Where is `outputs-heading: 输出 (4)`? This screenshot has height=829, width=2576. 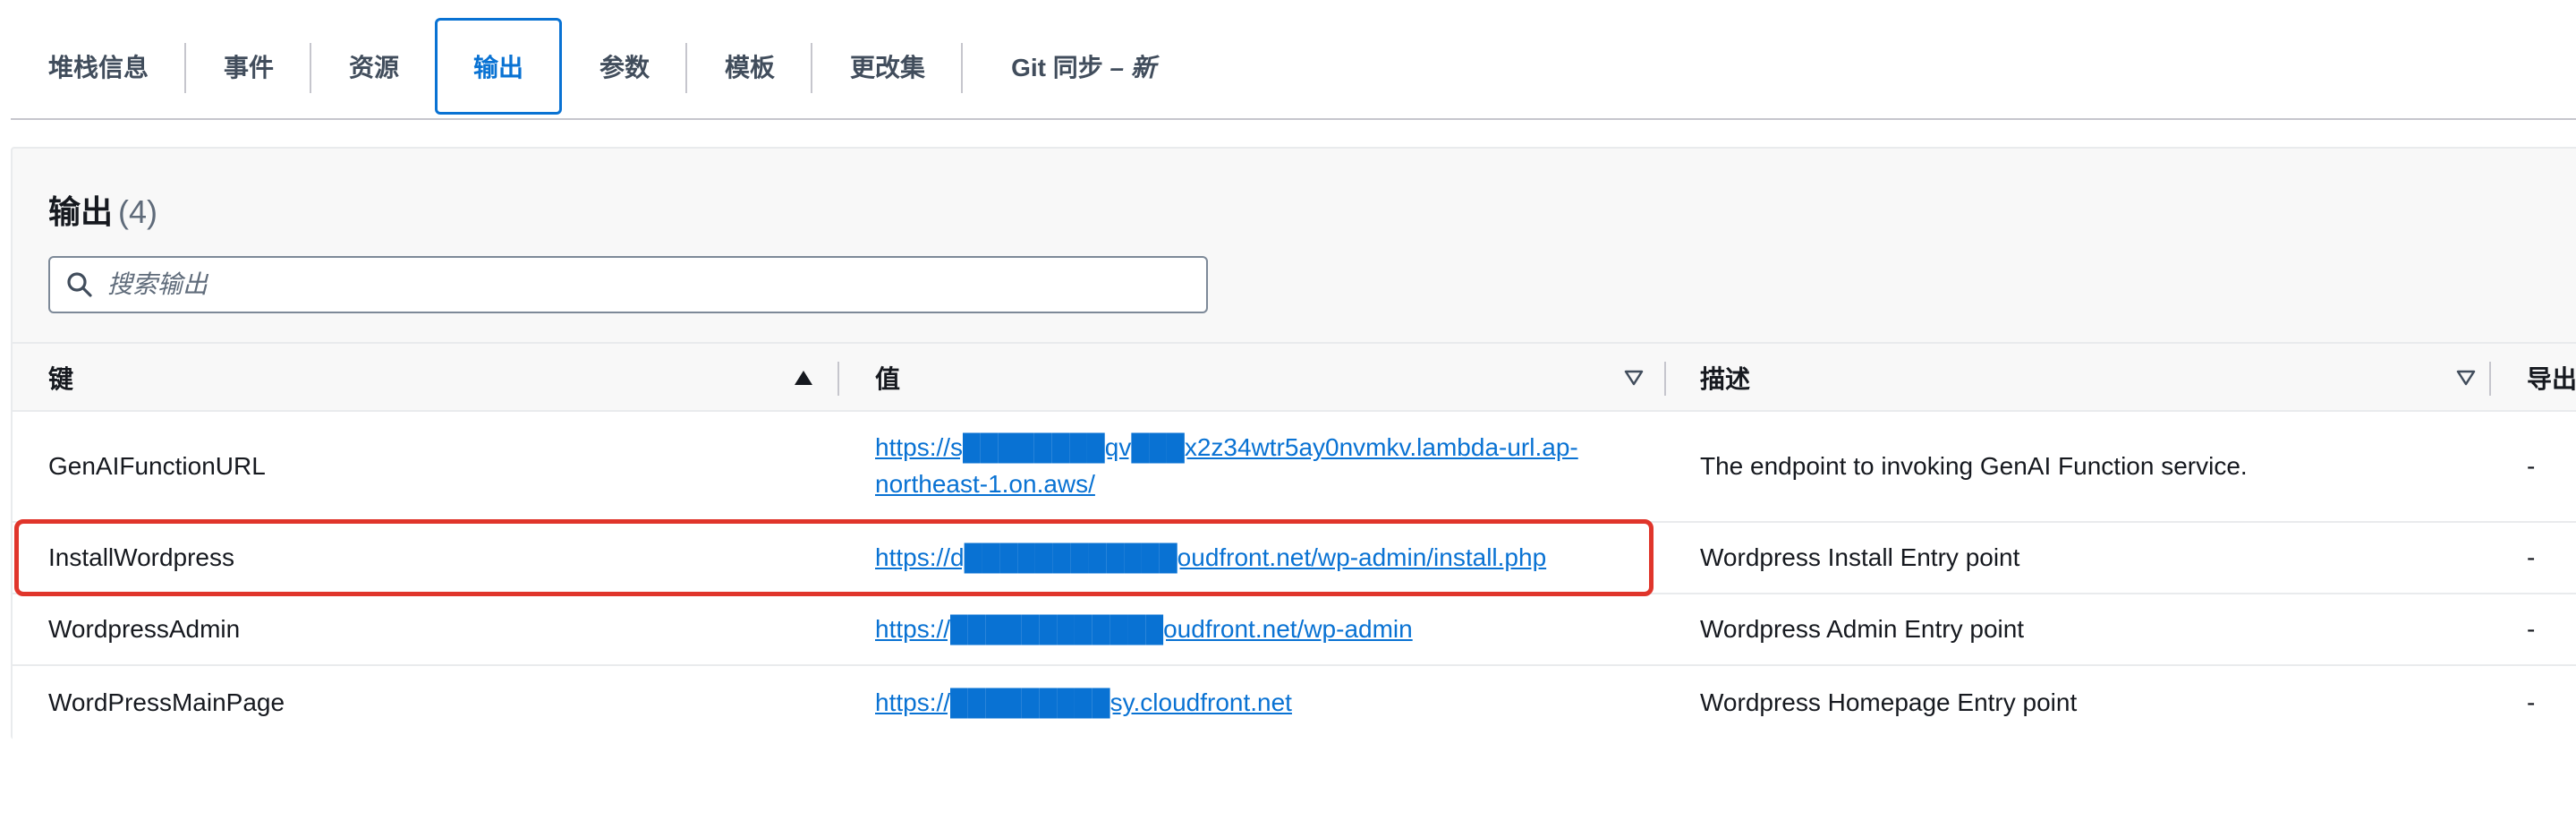 outputs-heading: 输出 (4) is located at coordinates (102, 209).